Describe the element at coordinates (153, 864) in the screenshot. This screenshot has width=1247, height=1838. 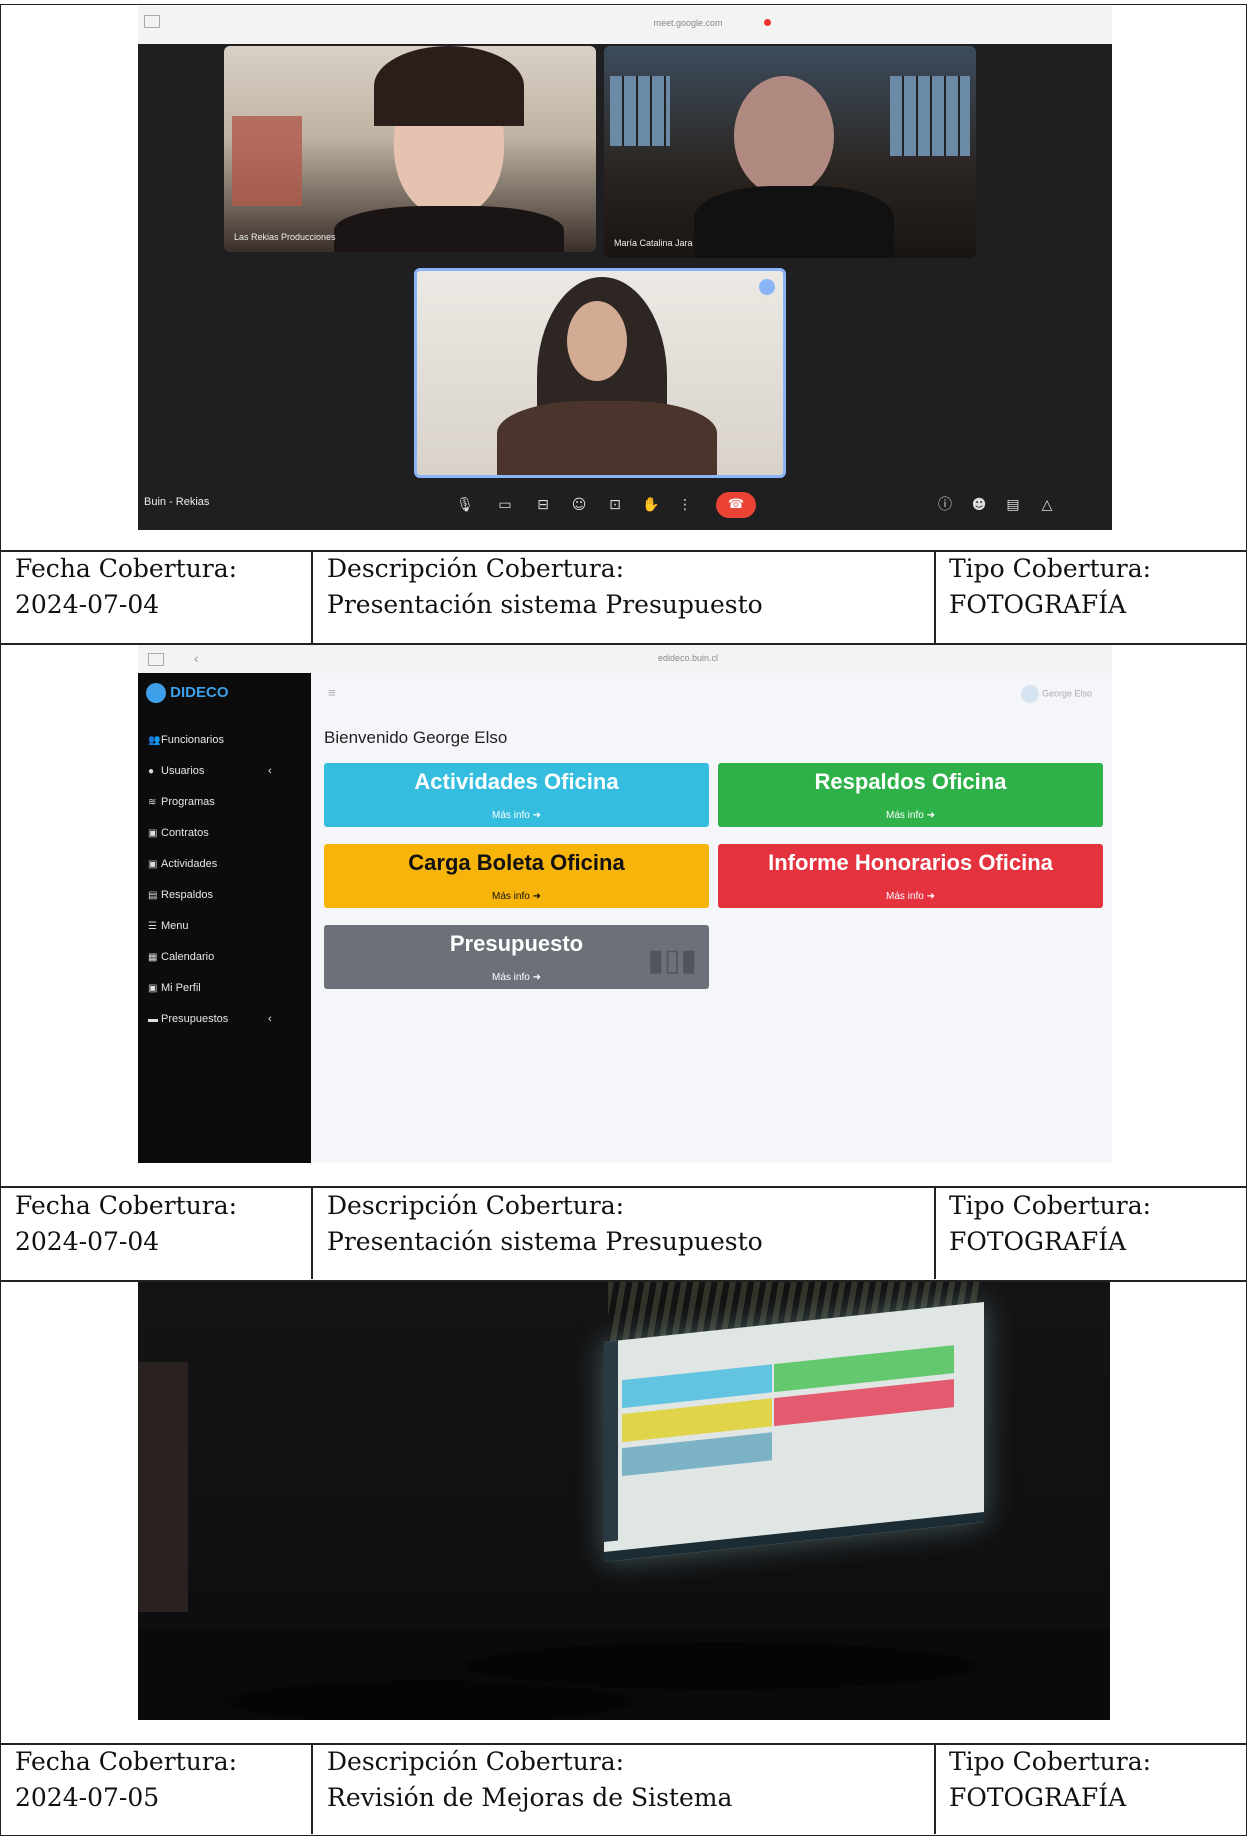
I see `clipboard-icon: ▣` at that location.